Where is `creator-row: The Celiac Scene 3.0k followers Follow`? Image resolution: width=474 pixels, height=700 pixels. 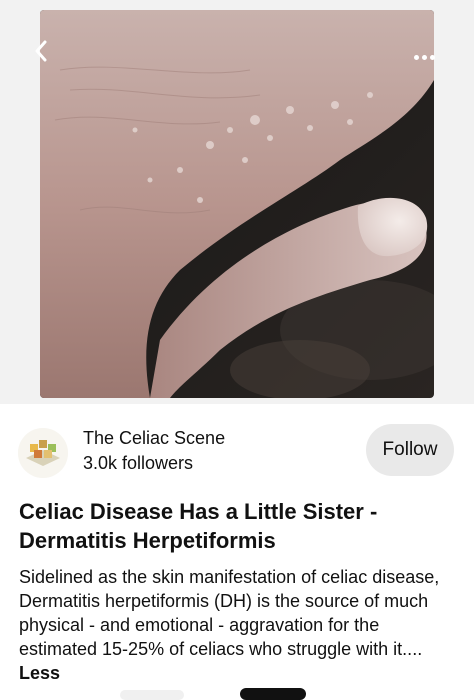 creator-row: The Celiac Scene 3.0k followers Follow is located at coordinates (237, 451).